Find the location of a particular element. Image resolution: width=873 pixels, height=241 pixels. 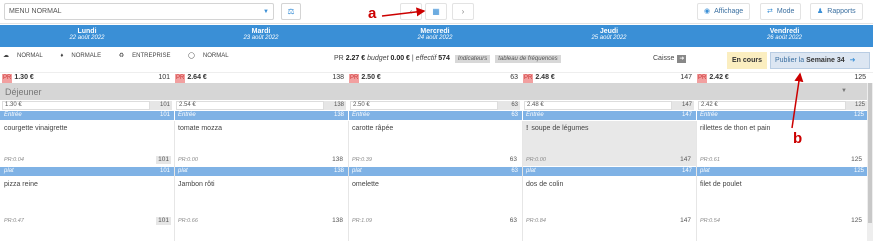

annotation-arrow-a is located at coordinates (403, 12).